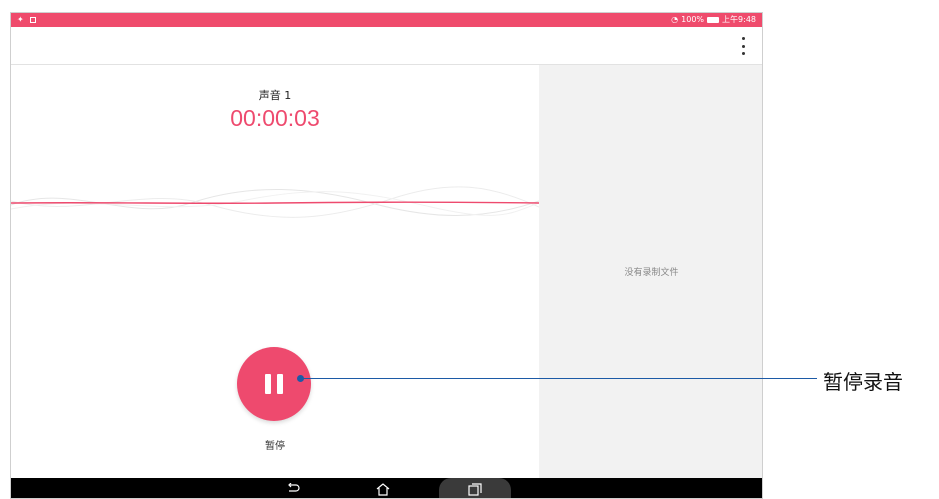 The height and width of the screenshot is (499, 939). What do you see at coordinates (386, 46) in the screenshot?
I see `app-bar` at bounding box center [386, 46].